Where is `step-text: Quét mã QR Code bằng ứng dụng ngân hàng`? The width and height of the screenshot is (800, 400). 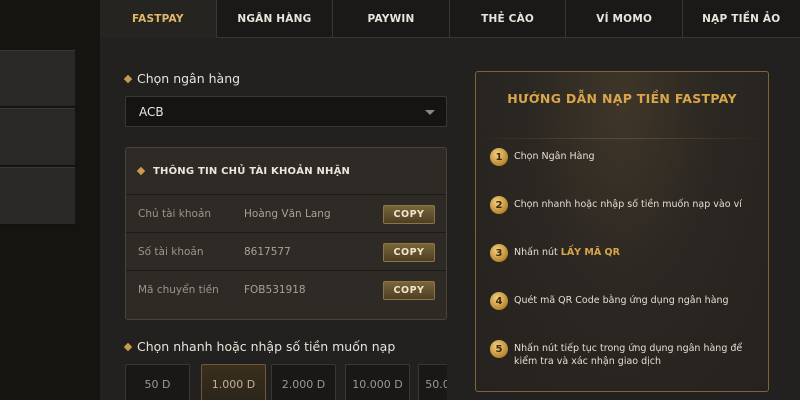 step-text: Quét mã QR Code bằng ứng dụng ngân hàng is located at coordinates (621, 299).